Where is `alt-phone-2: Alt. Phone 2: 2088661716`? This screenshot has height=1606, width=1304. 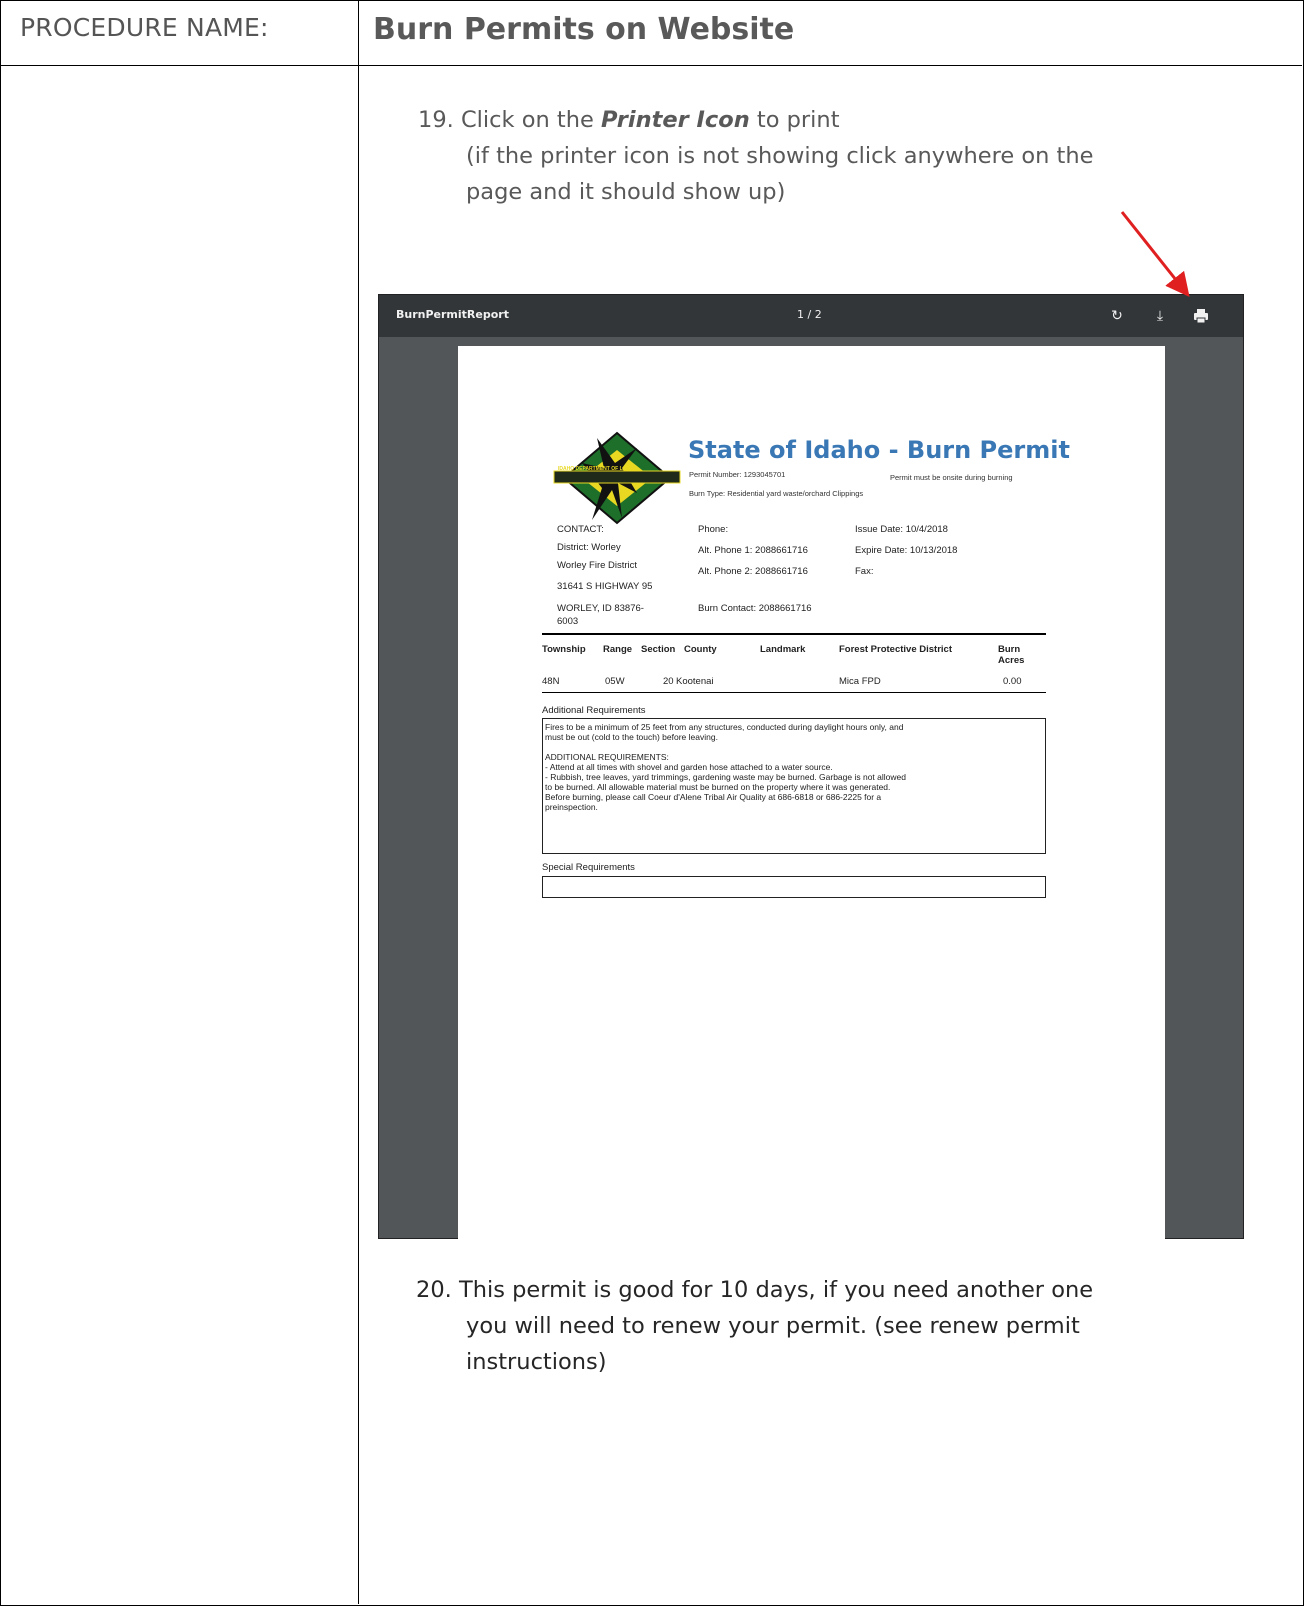 alt-phone-2: Alt. Phone 2: 2088661716 is located at coordinates (753, 571).